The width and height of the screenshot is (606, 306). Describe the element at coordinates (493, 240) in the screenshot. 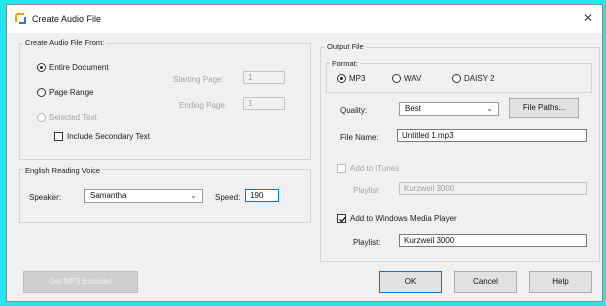

I see `wmp-playlist-field: Kurzweil 3000` at that location.